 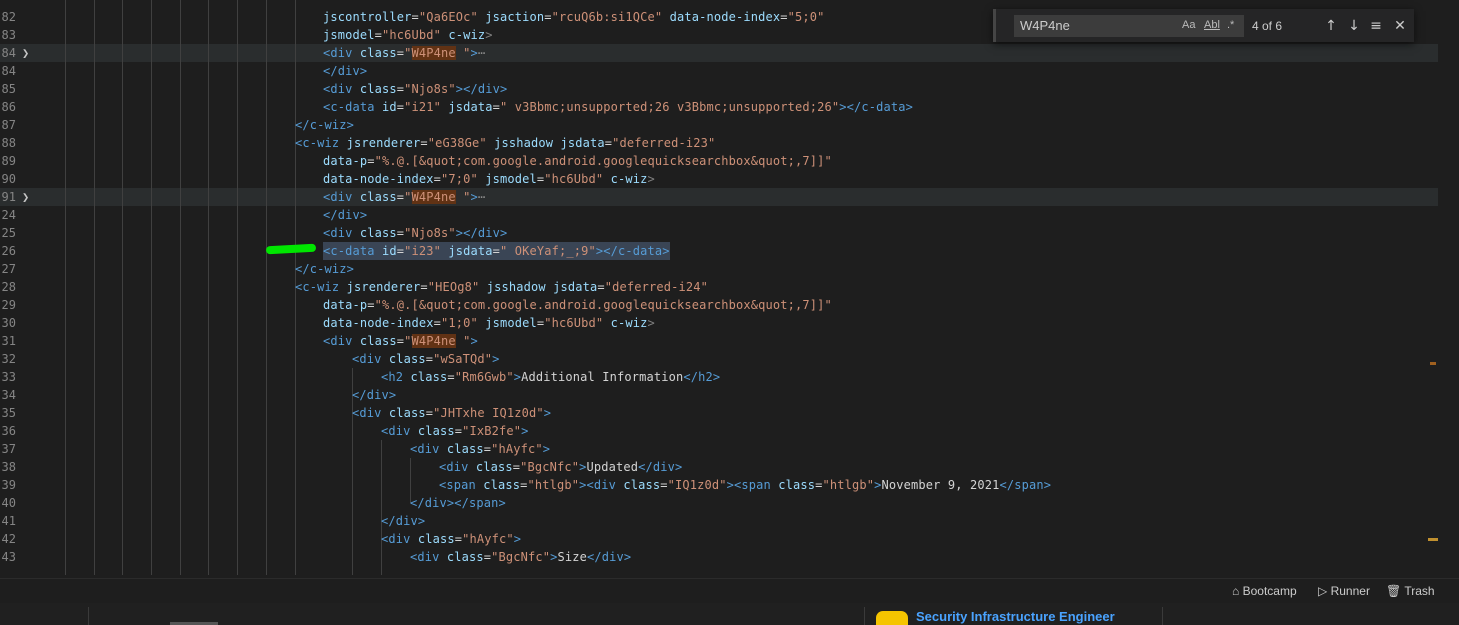 What do you see at coordinates (426, 359) in the screenshot?
I see `code-line: <div class="wSaTQd">` at bounding box center [426, 359].